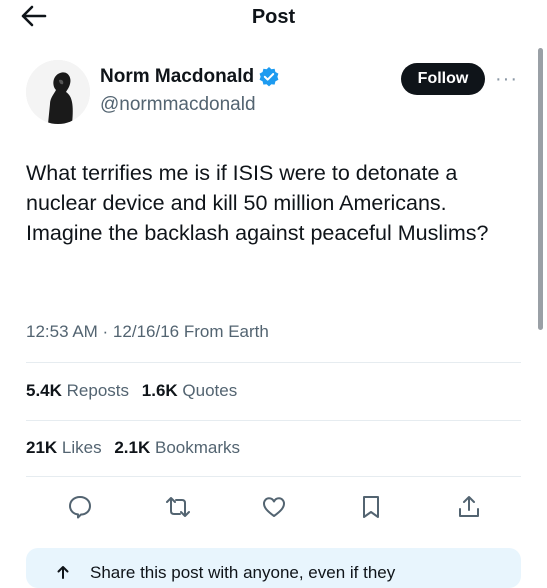 This screenshot has width=547, height=588. Describe the element at coordinates (147, 332) in the screenshot. I see `tweet-timestamp: 12:53 AM · 12/16/16 From Earth` at that location.